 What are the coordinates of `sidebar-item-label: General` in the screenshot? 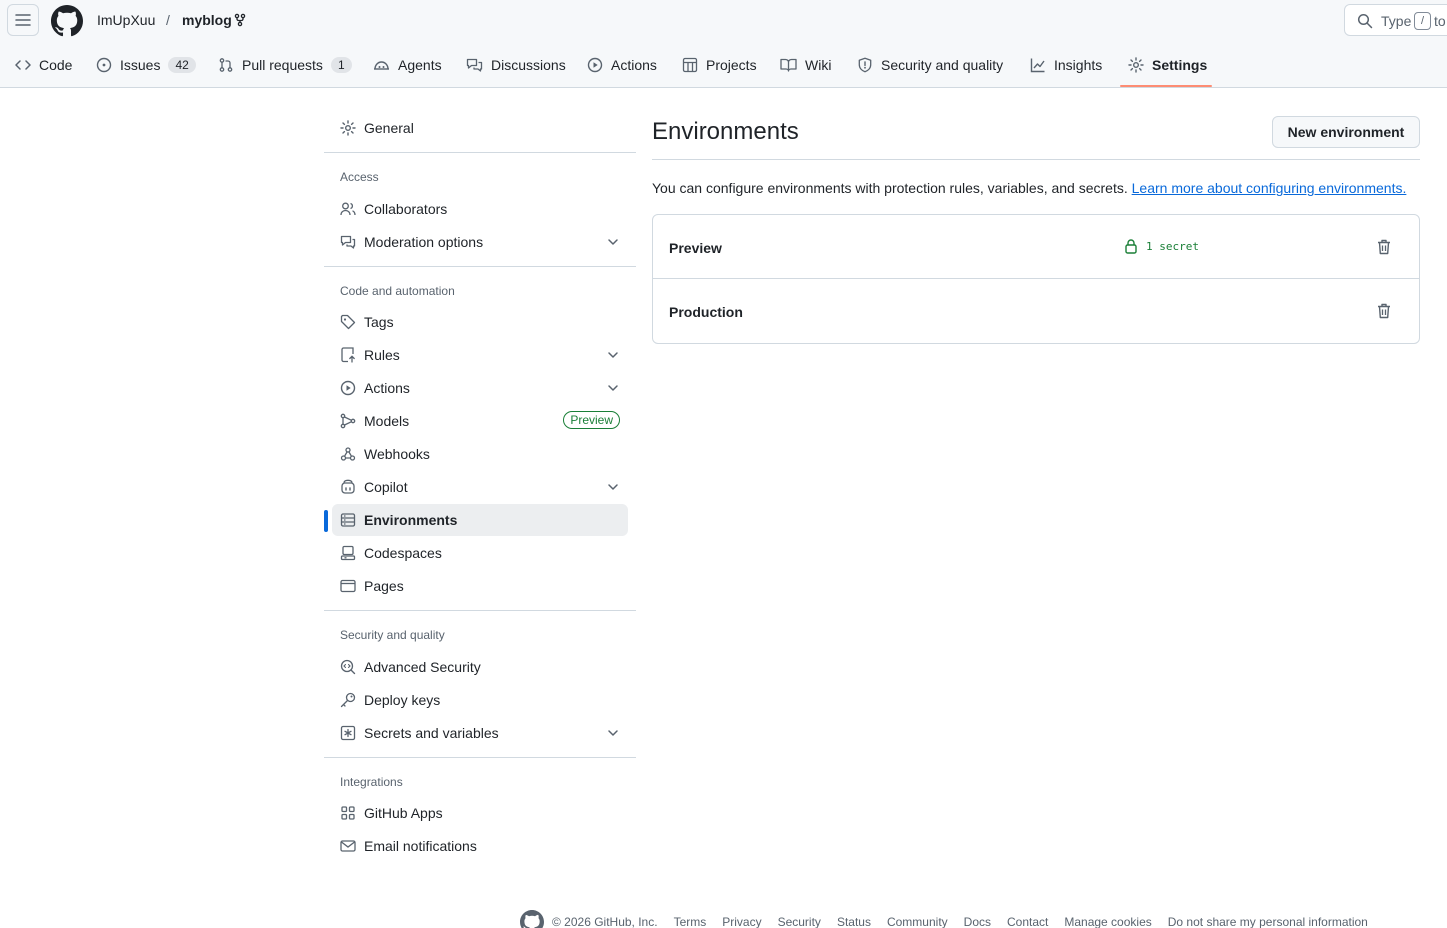 It's located at (389, 128).